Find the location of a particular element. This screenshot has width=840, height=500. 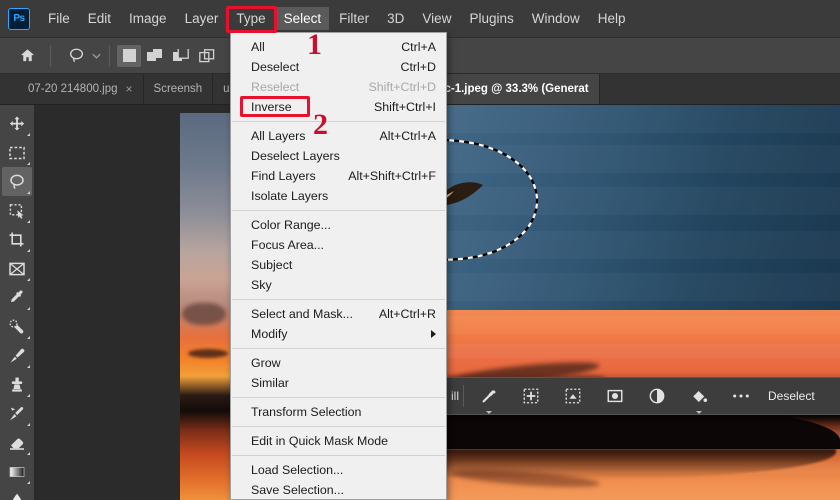

marquee-icon is located at coordinates (17, 152).